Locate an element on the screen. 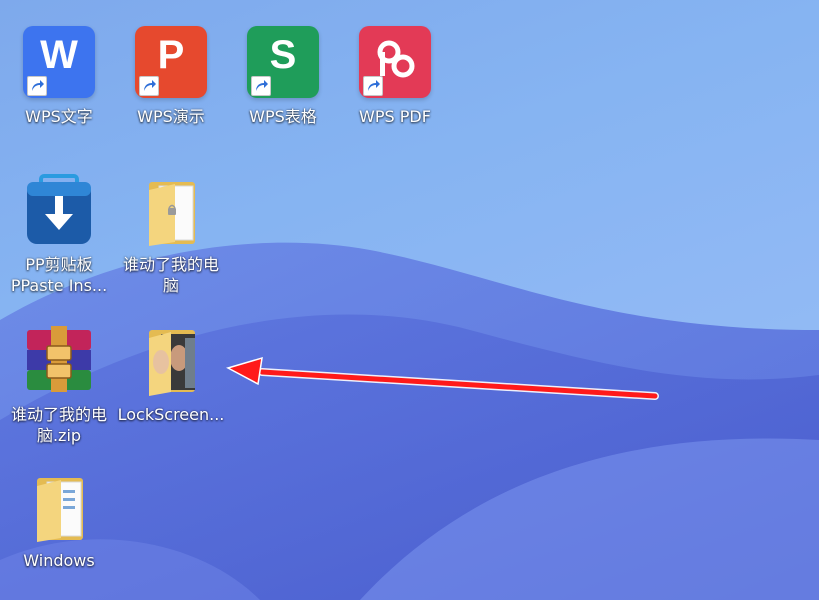 The width and height of the screenshot is (819, 600). download-installer-icon is located at coordinates (59, 209).